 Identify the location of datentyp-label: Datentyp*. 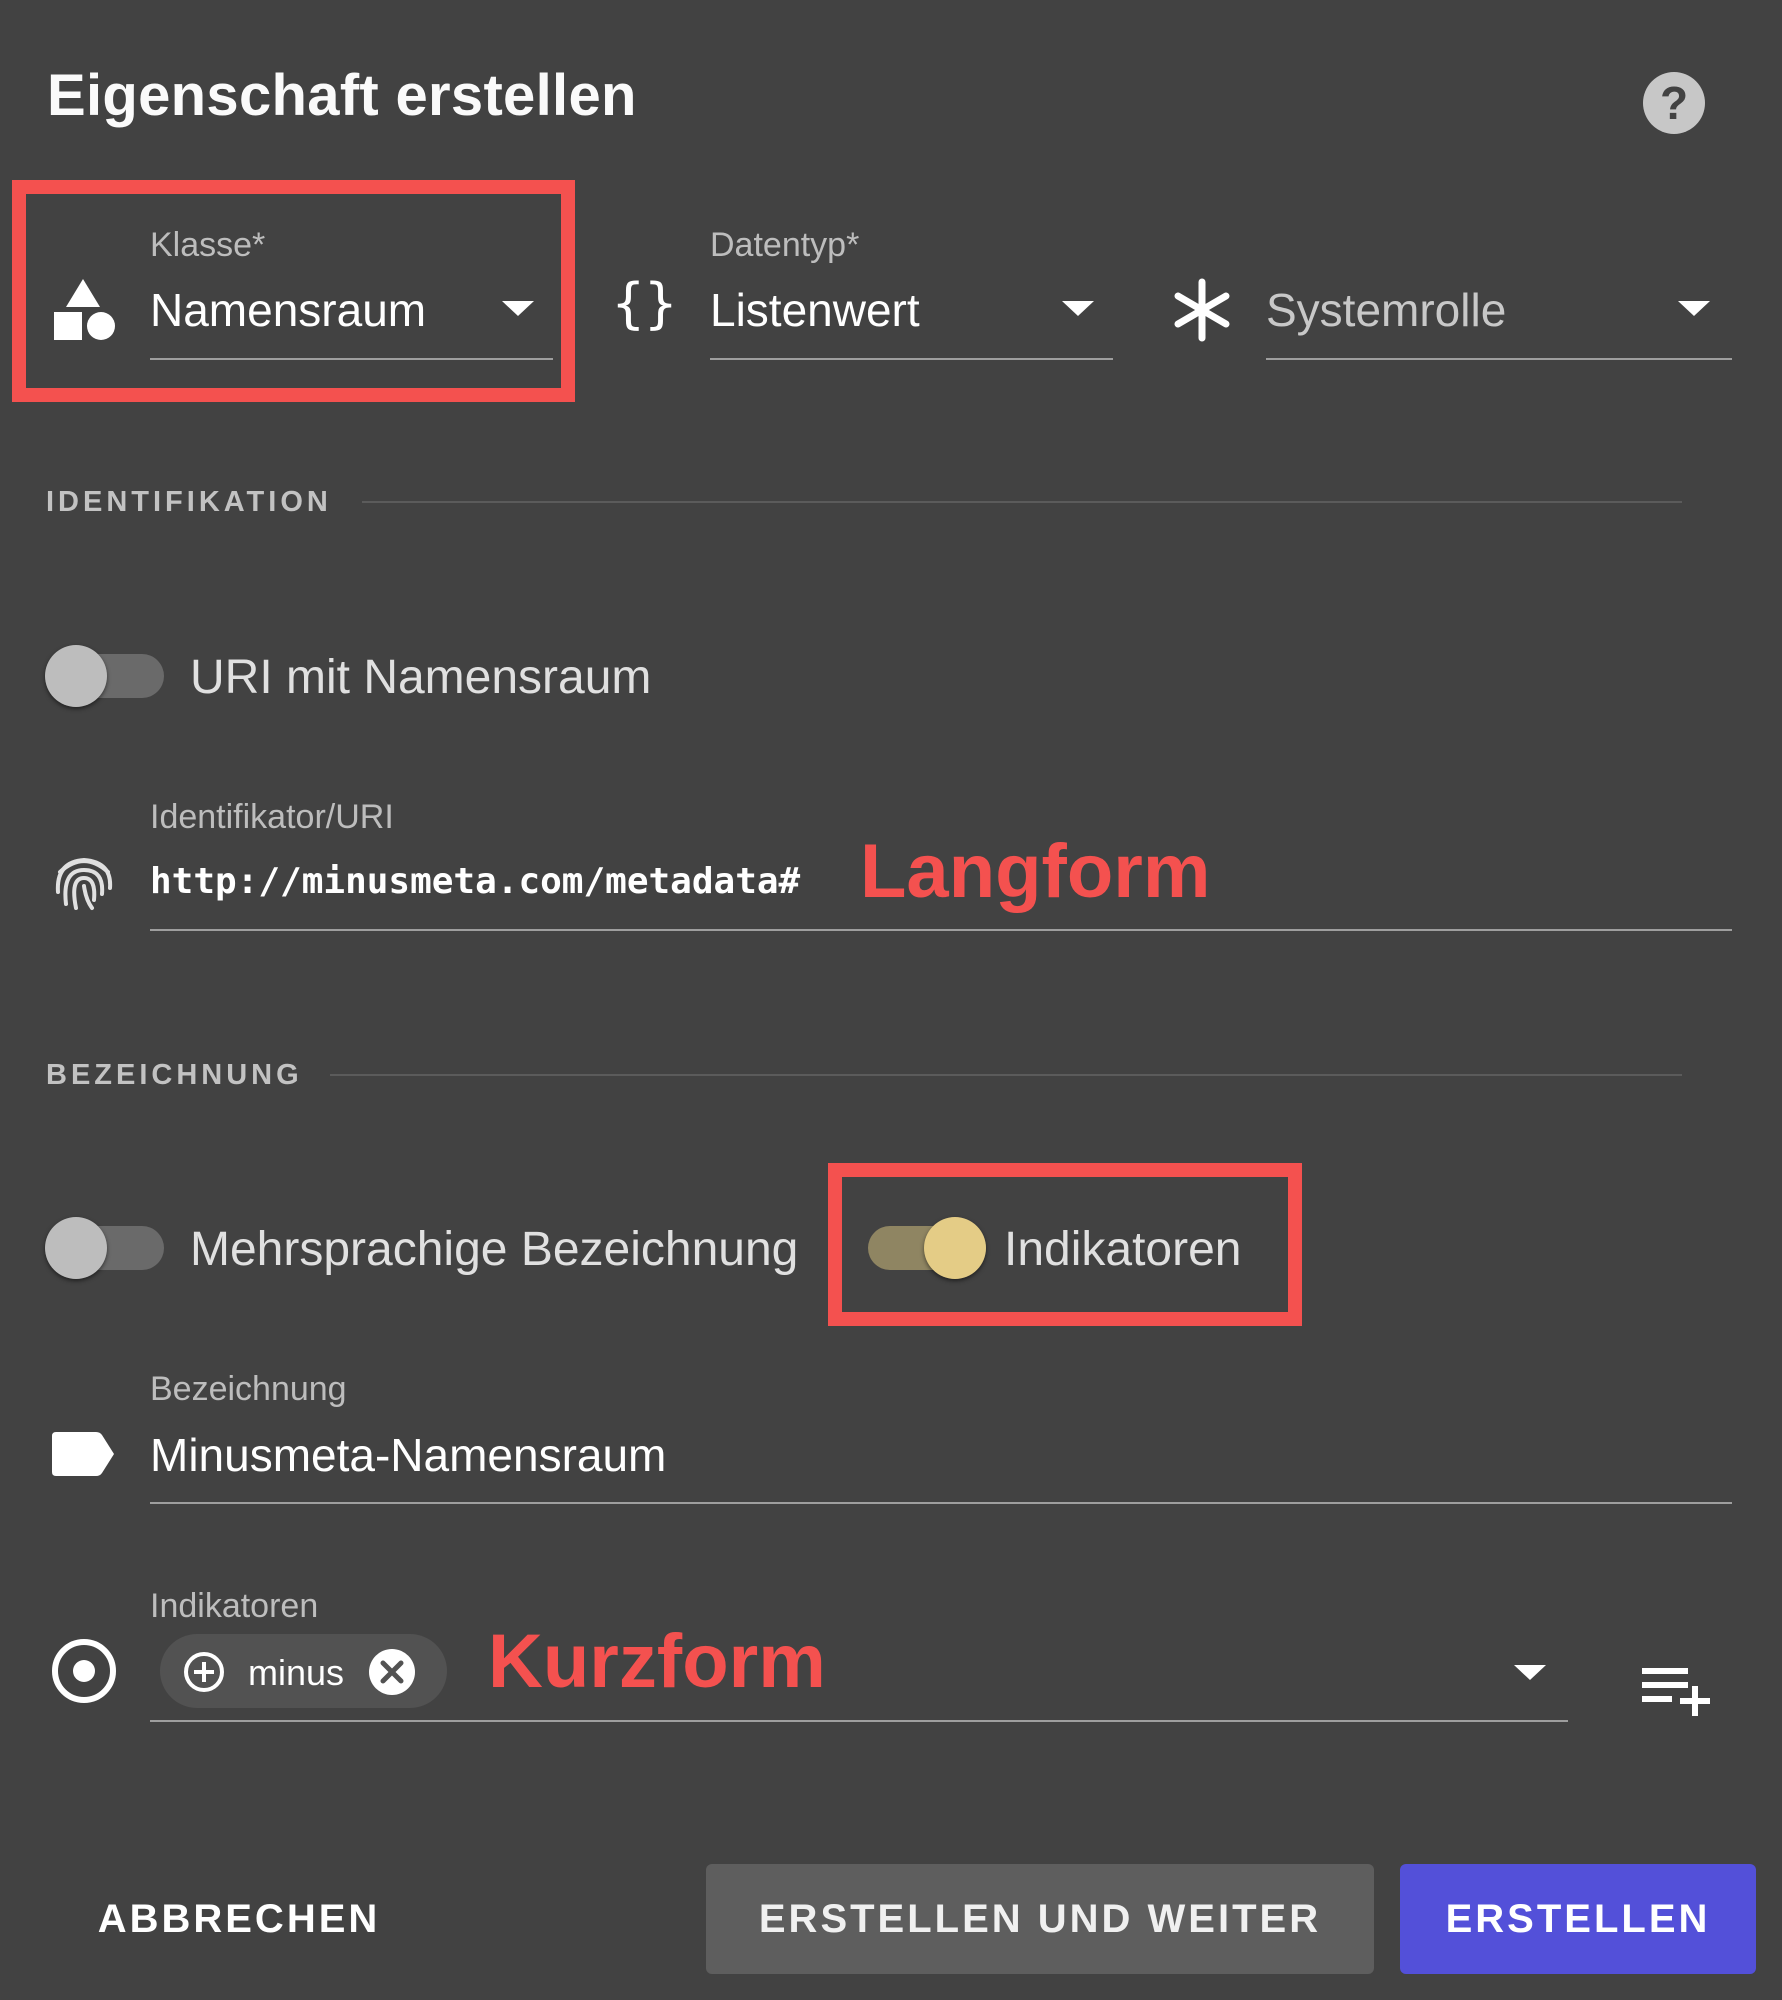
(785, 245).